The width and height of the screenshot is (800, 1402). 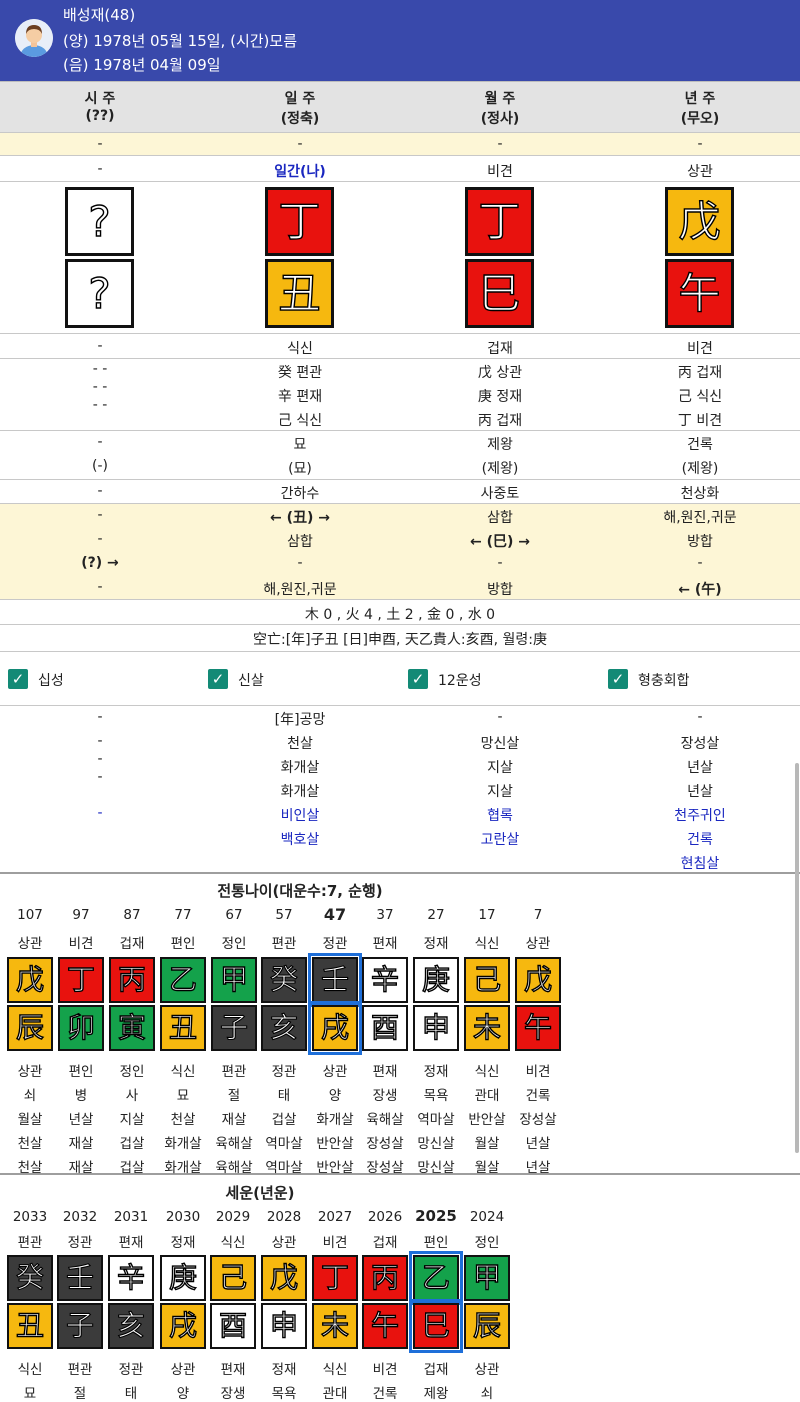 What do you see at coordinates (81, 1028) in the screenshot?
I see `daeun-branch: 卯` at bounding box center [81, 1028].